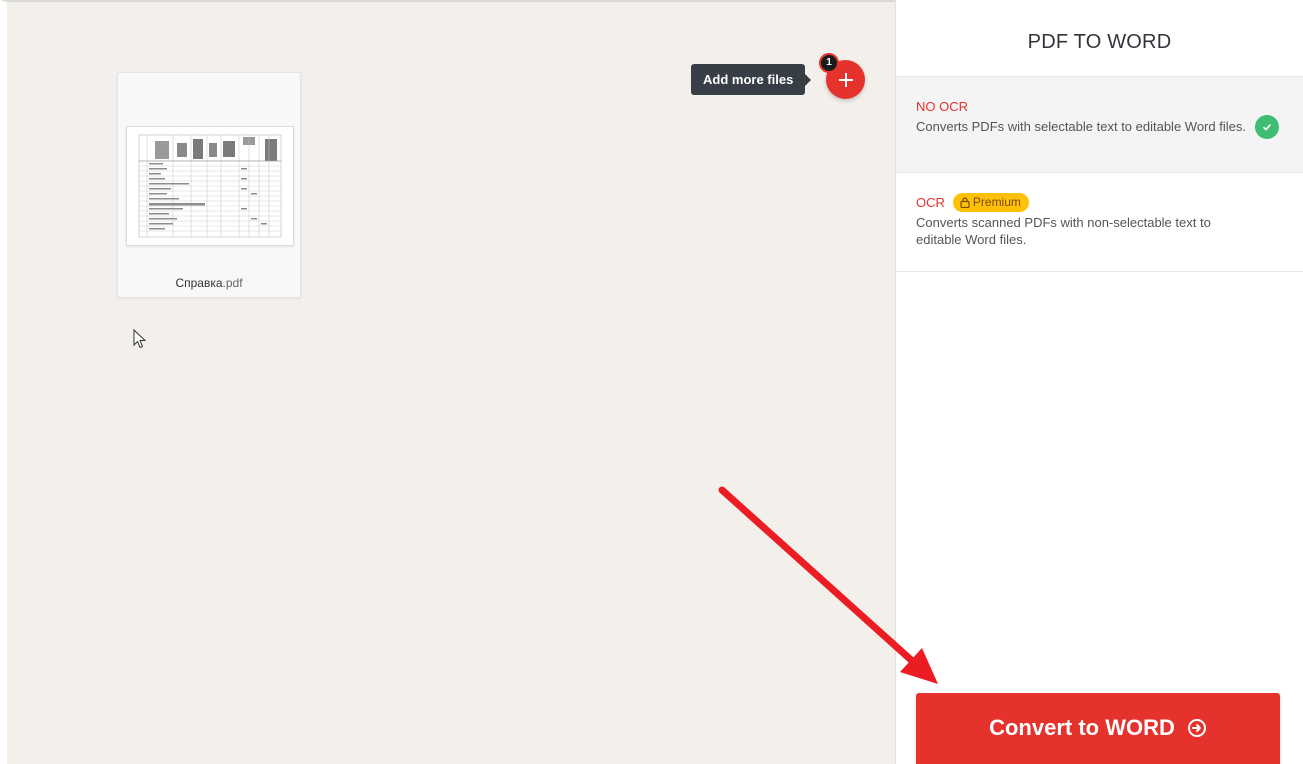  I want to click on option-no-ocr-title: NO OCR, so click(942, 106).